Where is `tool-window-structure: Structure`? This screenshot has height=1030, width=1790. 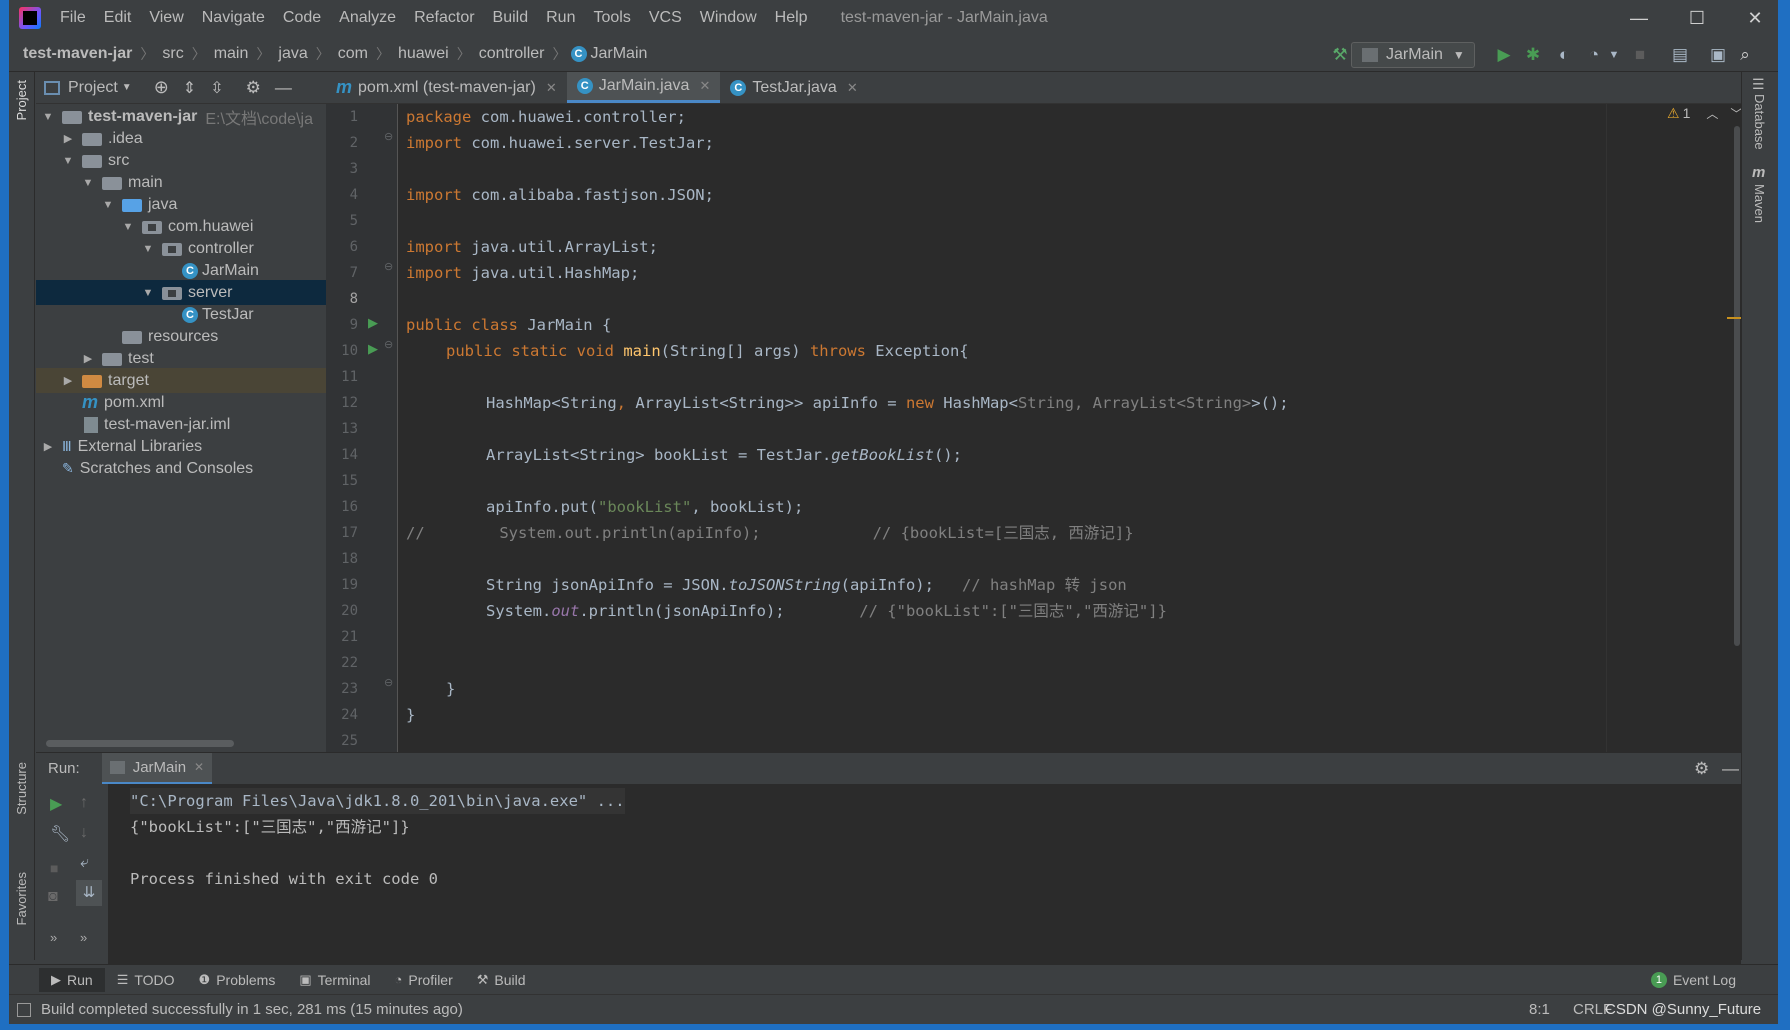
tool-window-structure: Structure is located at coordinates (21, 788).